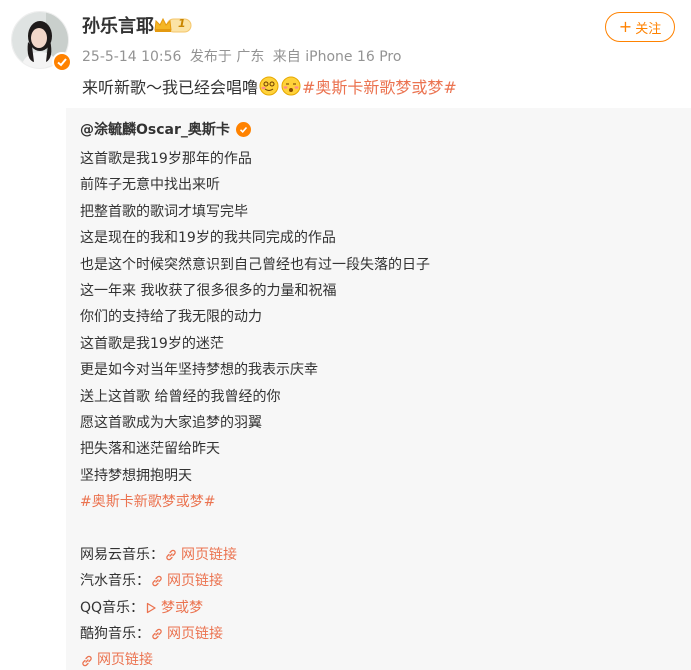  I want to click on dizzy-face-emoji-icon, so click(269, 86).